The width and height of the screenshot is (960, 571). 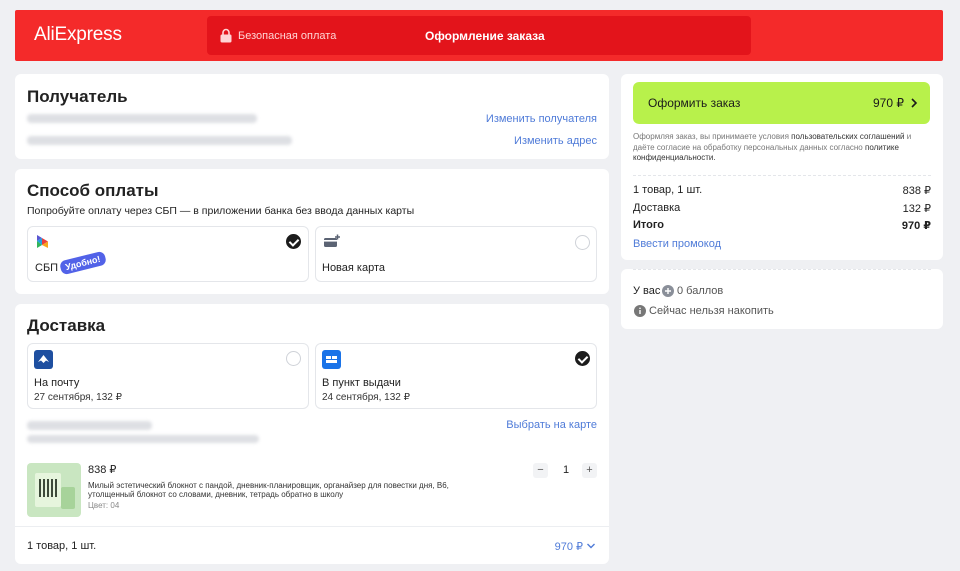 What do you see at coordinates (582, 242) in the screenshot?
I see `new-card-radio` at bounding box center [582, 242].